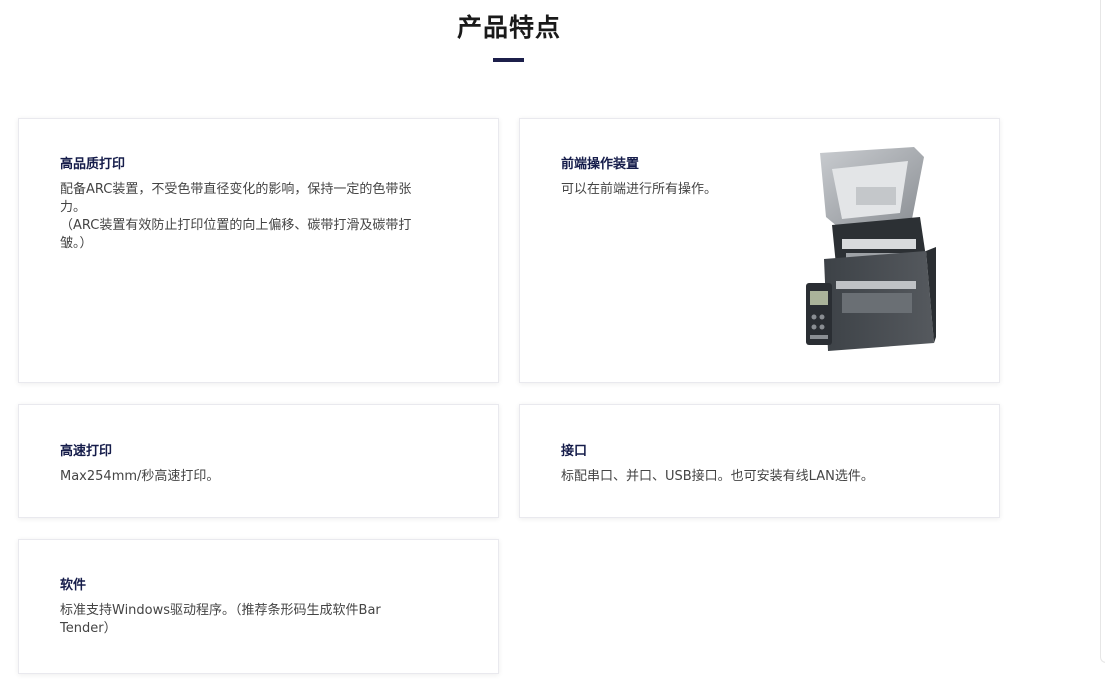 The image size is (1105, 682). I want to click on description-line: 可以在前端进行所有操作。, so click(639, 189).